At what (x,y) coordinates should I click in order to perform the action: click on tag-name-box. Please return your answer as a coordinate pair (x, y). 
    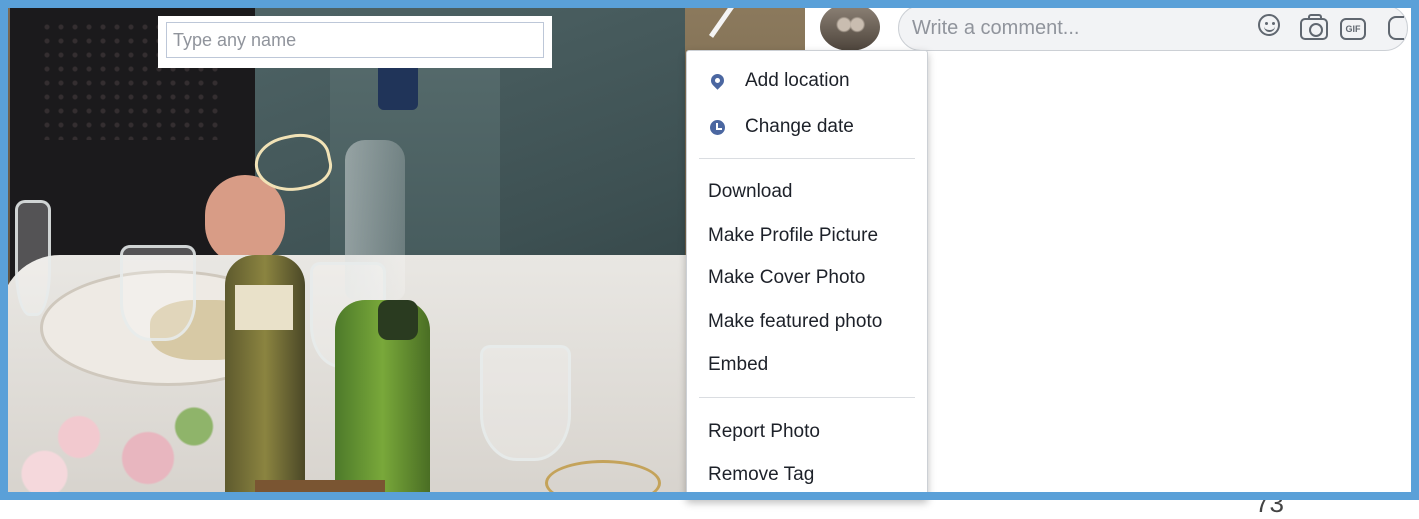
    Looking at the image, I should click on (355, 42).